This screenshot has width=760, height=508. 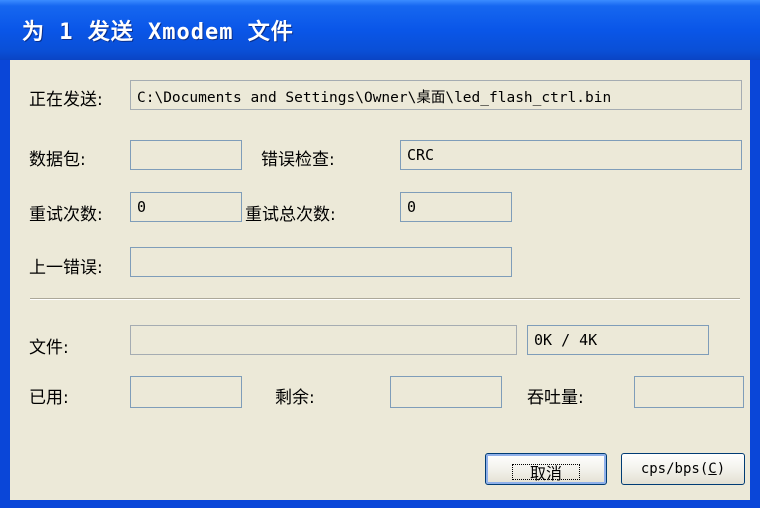 I want to click on retries-field: 0, so click(x=186, y=207).